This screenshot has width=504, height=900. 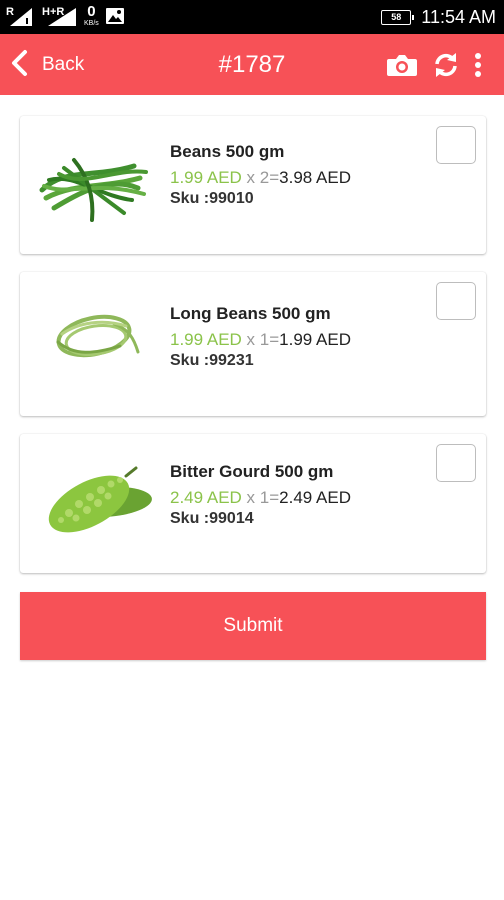 What do you see at coordinates (19, 65) in the screenshot?
I see `back-chevron-icon` at bounding box center [19, 65].